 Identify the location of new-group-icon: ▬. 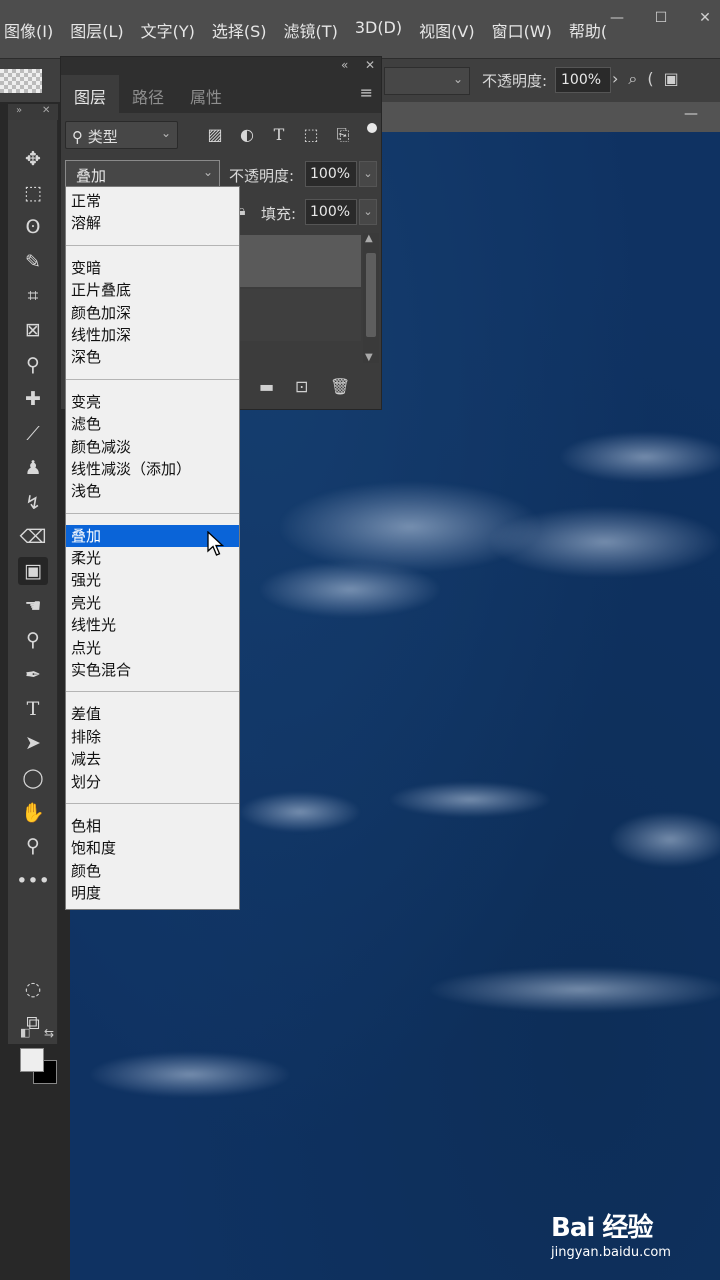
(266, 386).